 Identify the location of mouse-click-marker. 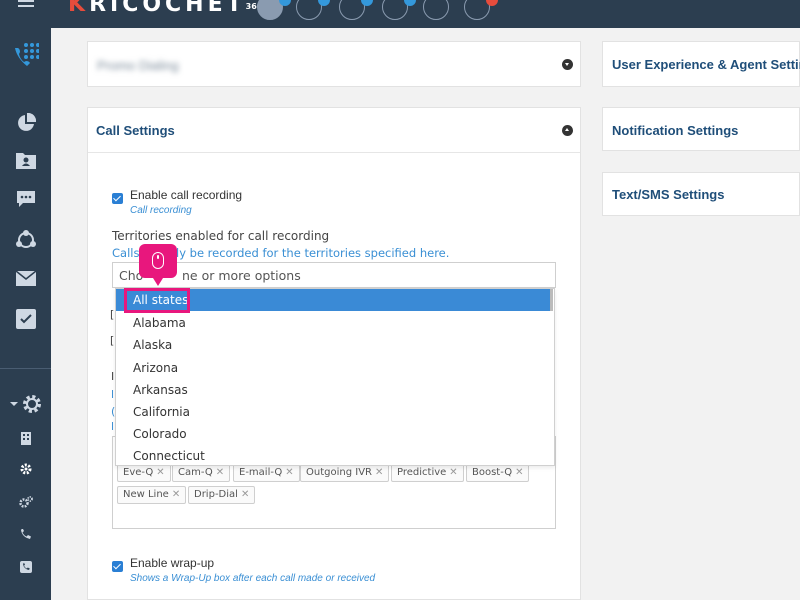
(158, 265).